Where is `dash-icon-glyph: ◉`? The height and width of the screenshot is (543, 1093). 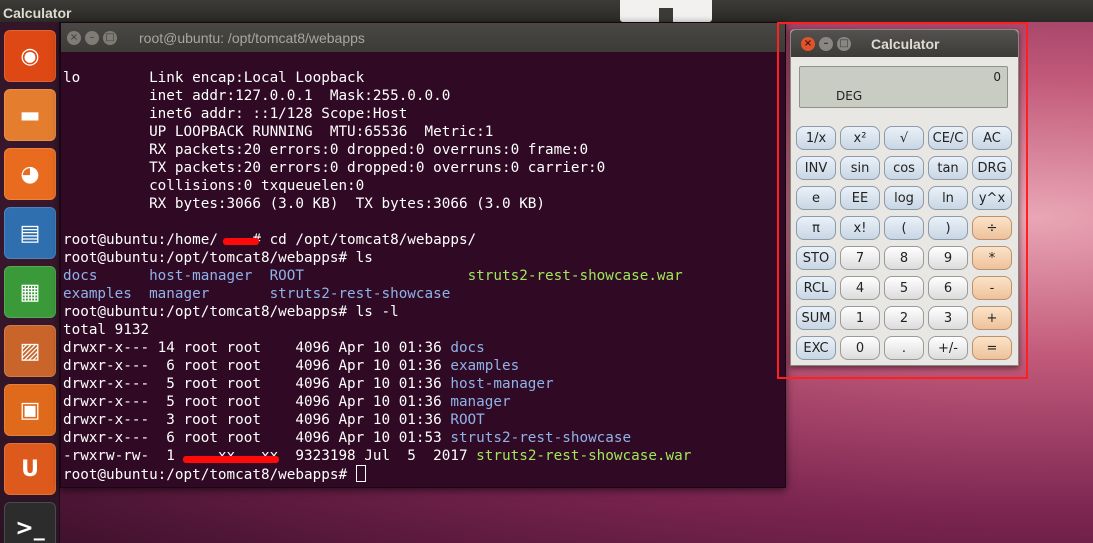 dash-icon-glyph: ◉ is located at coordinates (30, 56).